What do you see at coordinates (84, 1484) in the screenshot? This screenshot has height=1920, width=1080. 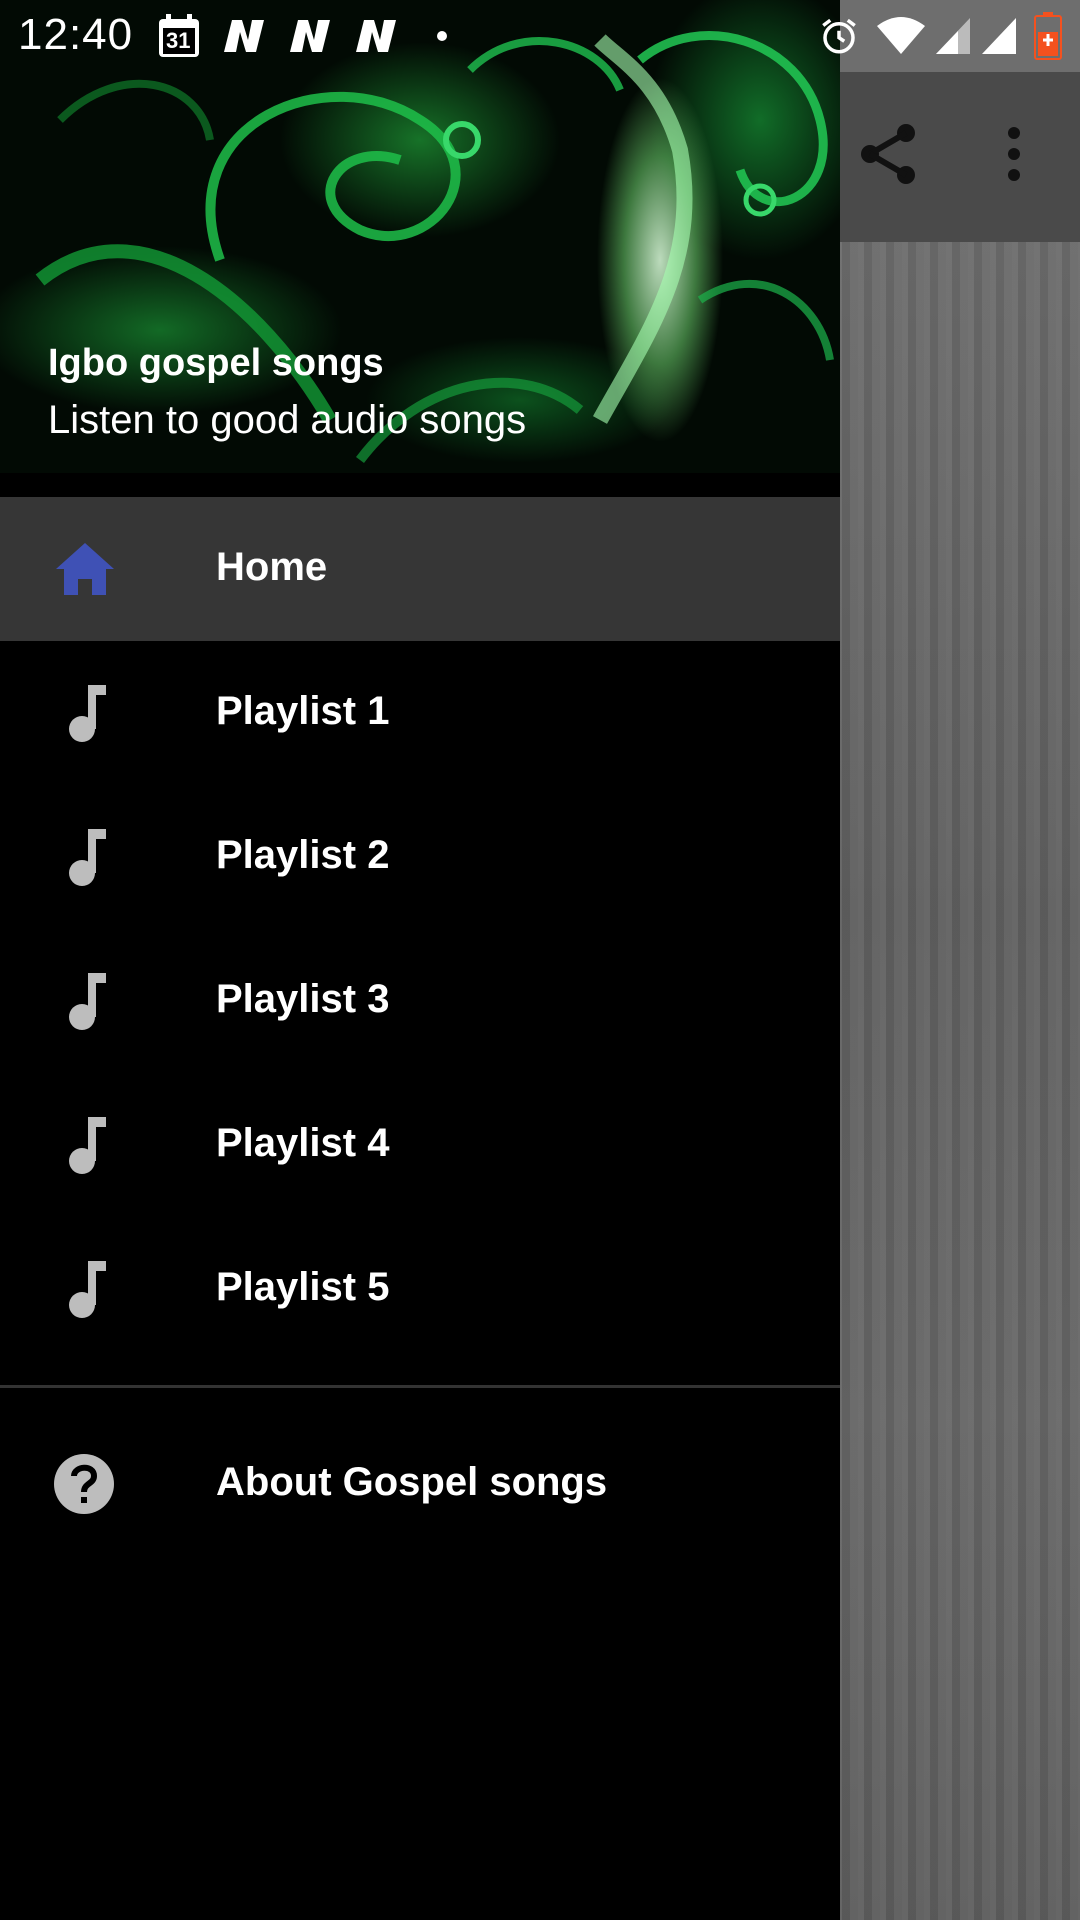 I see `help-icon` at bounding box center [84, 1484].